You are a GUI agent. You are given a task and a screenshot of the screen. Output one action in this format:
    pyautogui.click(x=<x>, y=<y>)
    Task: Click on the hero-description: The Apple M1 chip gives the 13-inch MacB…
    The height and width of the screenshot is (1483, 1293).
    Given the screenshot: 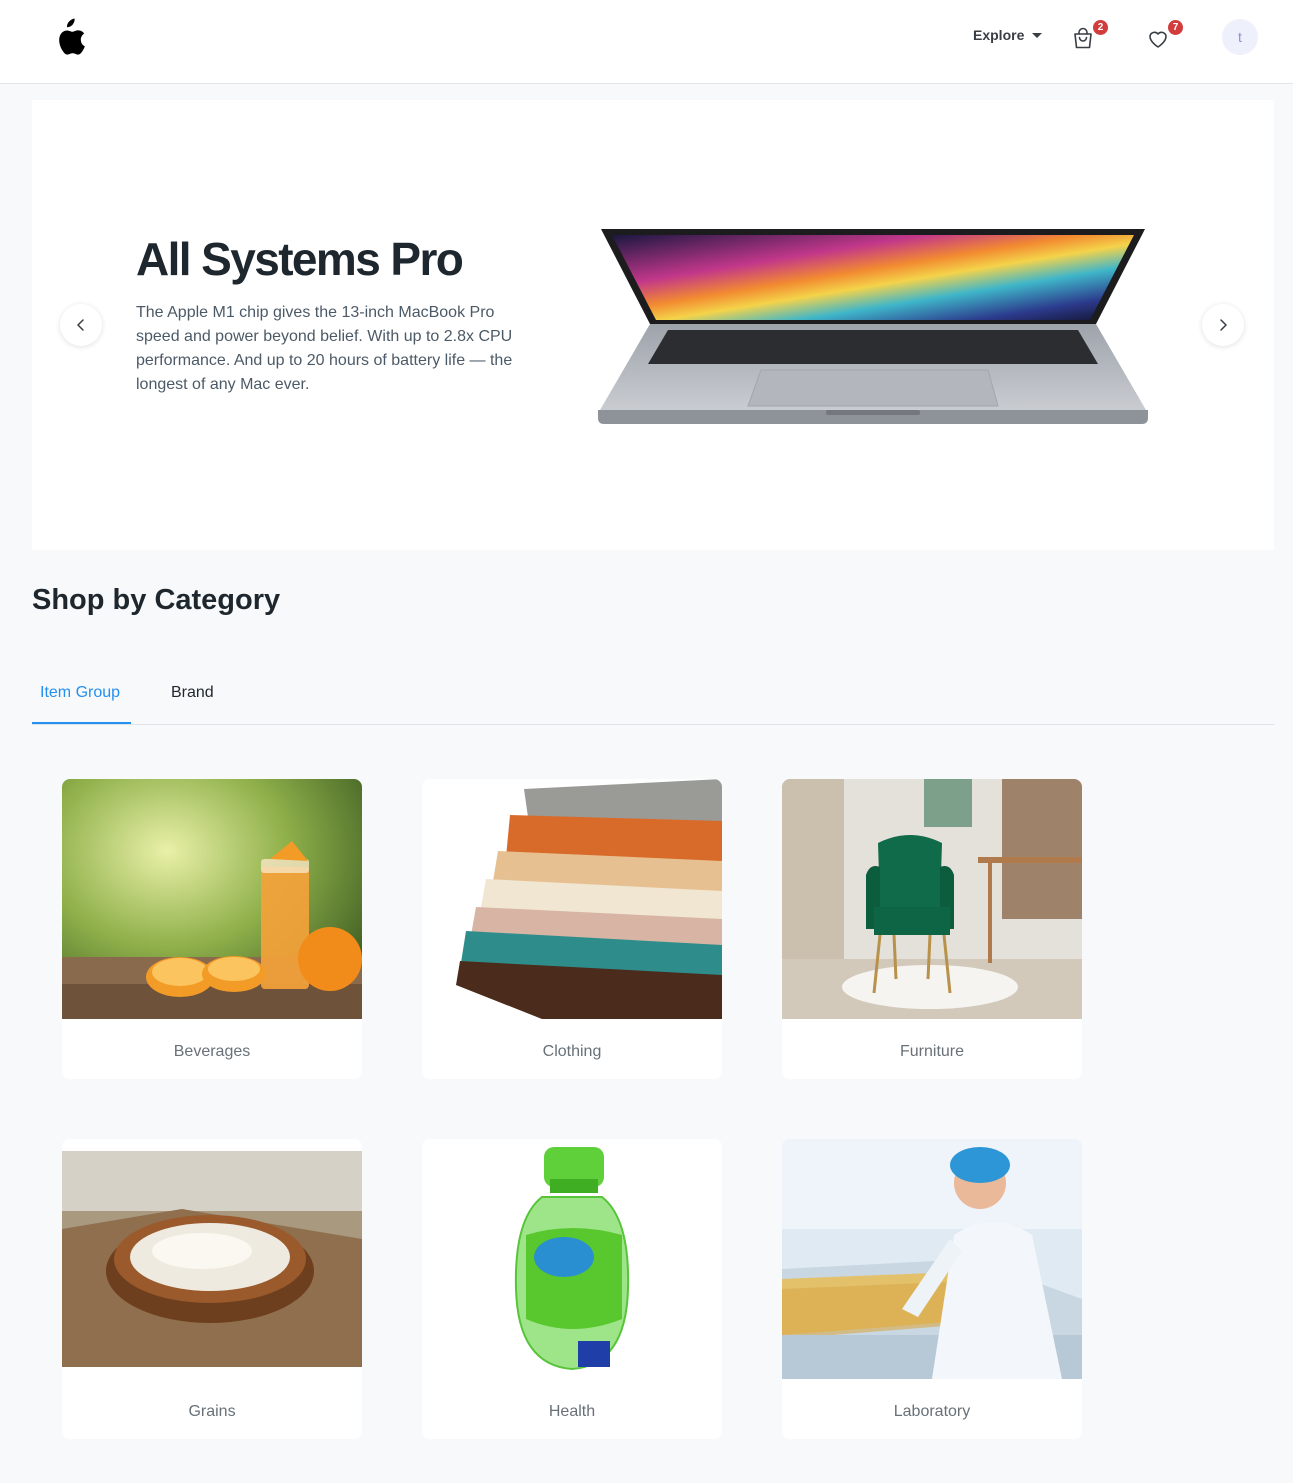 What is the action you would take?
    pyautogui.click(x=324, y=348)
    